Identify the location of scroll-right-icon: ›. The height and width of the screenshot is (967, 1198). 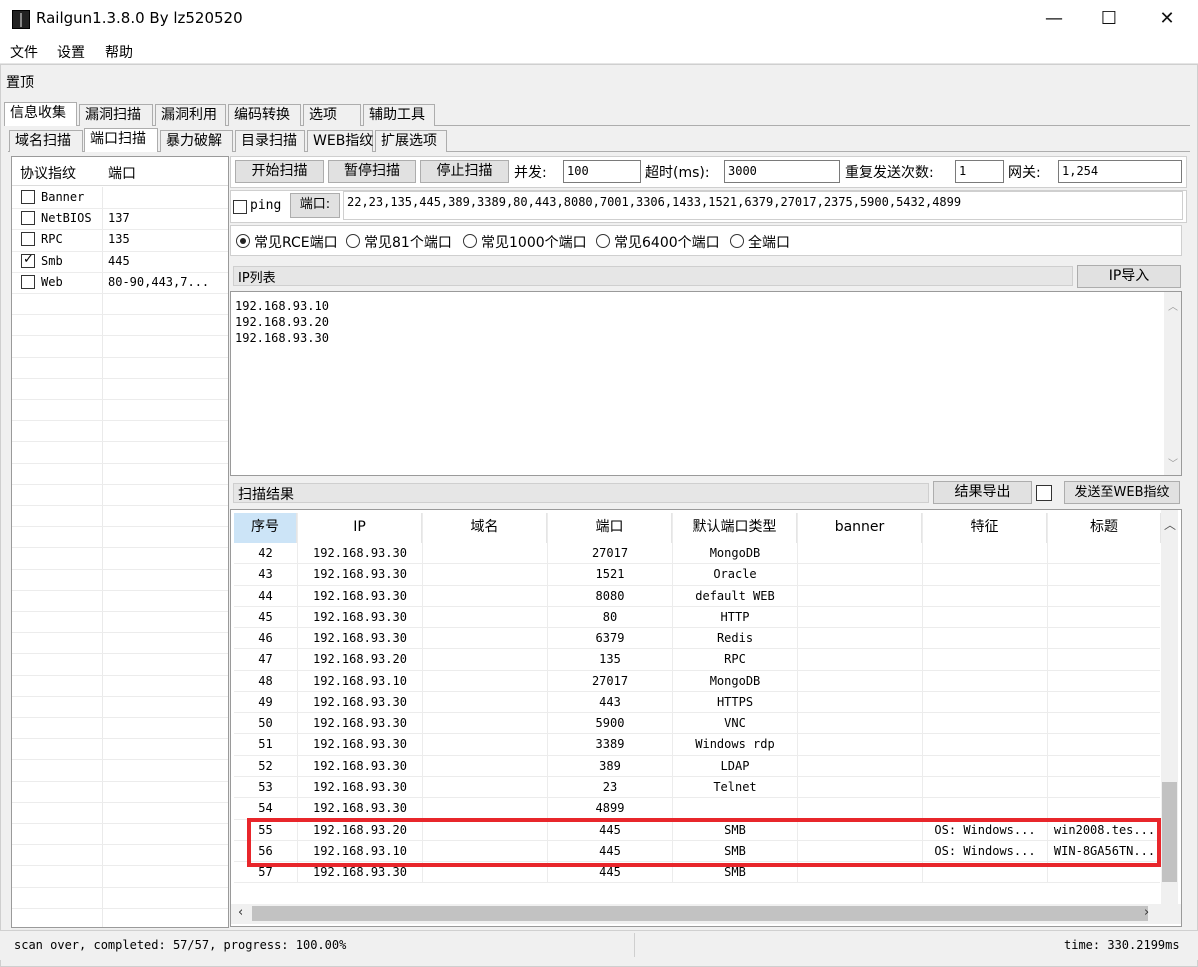
(1146, 912).